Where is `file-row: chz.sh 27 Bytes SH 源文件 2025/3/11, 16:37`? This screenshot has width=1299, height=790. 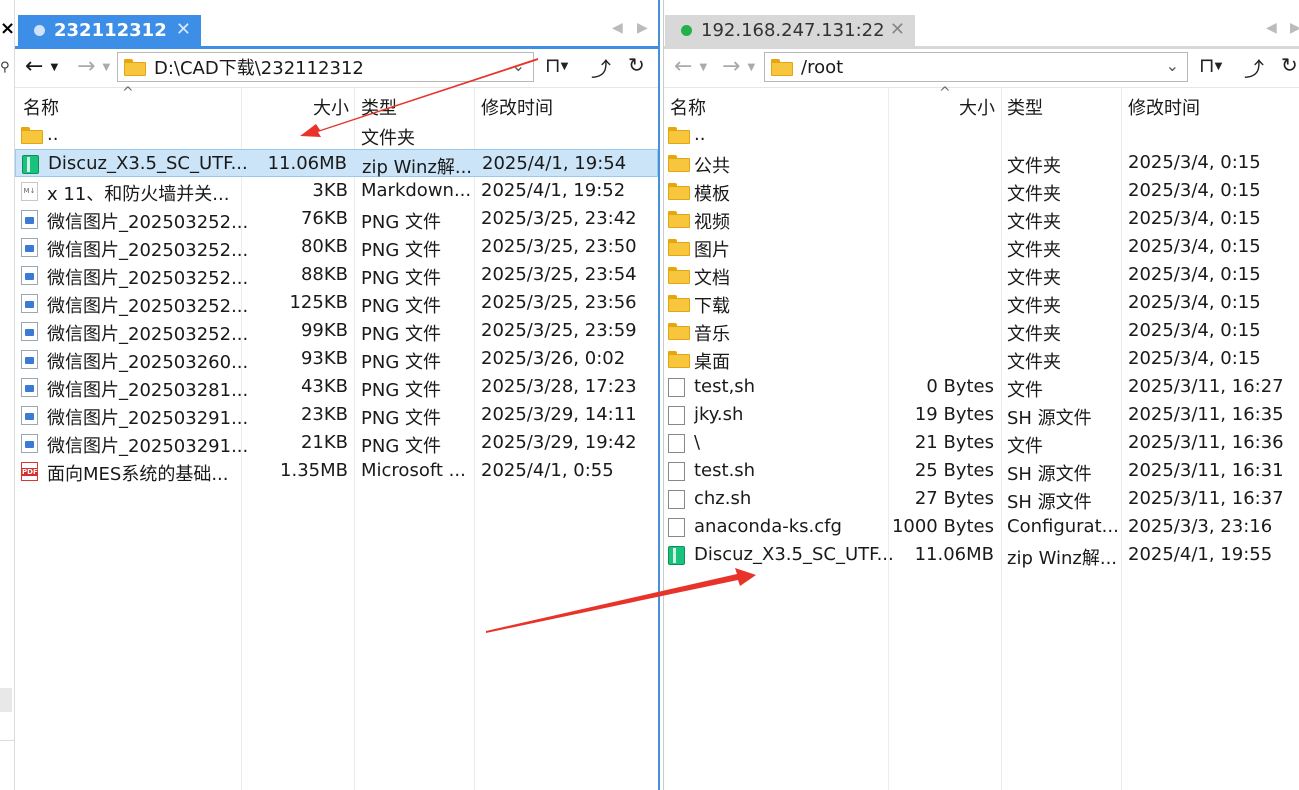
file-row: chz.sh 27 Bytes SH 源文件 2025/3/11, 16:37 is located at coordinates (981, 499).